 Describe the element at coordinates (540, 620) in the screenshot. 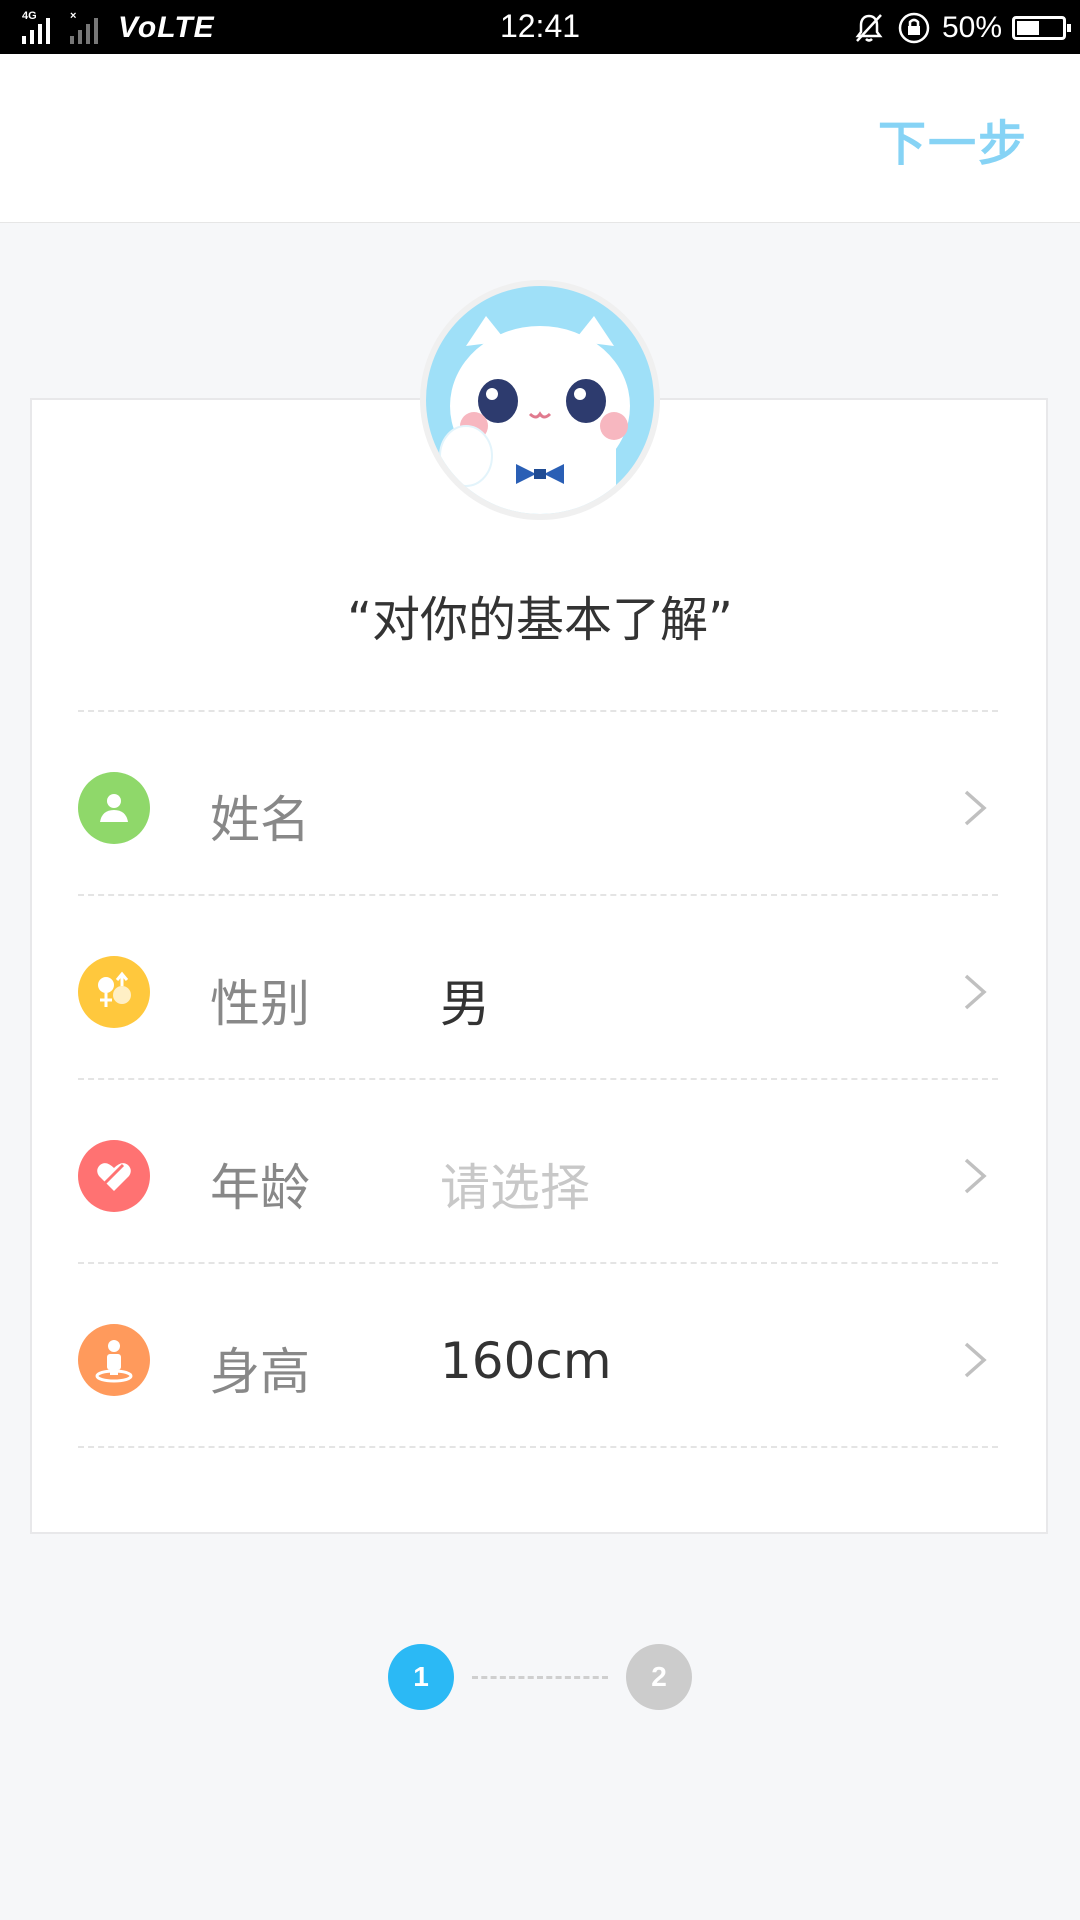

I see `card-title: “对你的基本了解”` at that location.